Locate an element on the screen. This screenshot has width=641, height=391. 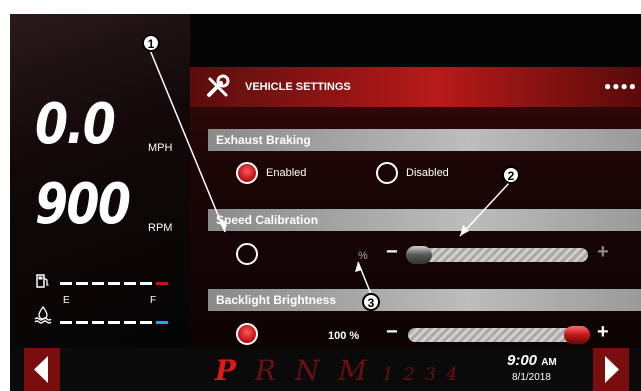
callout-2: 2 is located at coordinates (511, 175).